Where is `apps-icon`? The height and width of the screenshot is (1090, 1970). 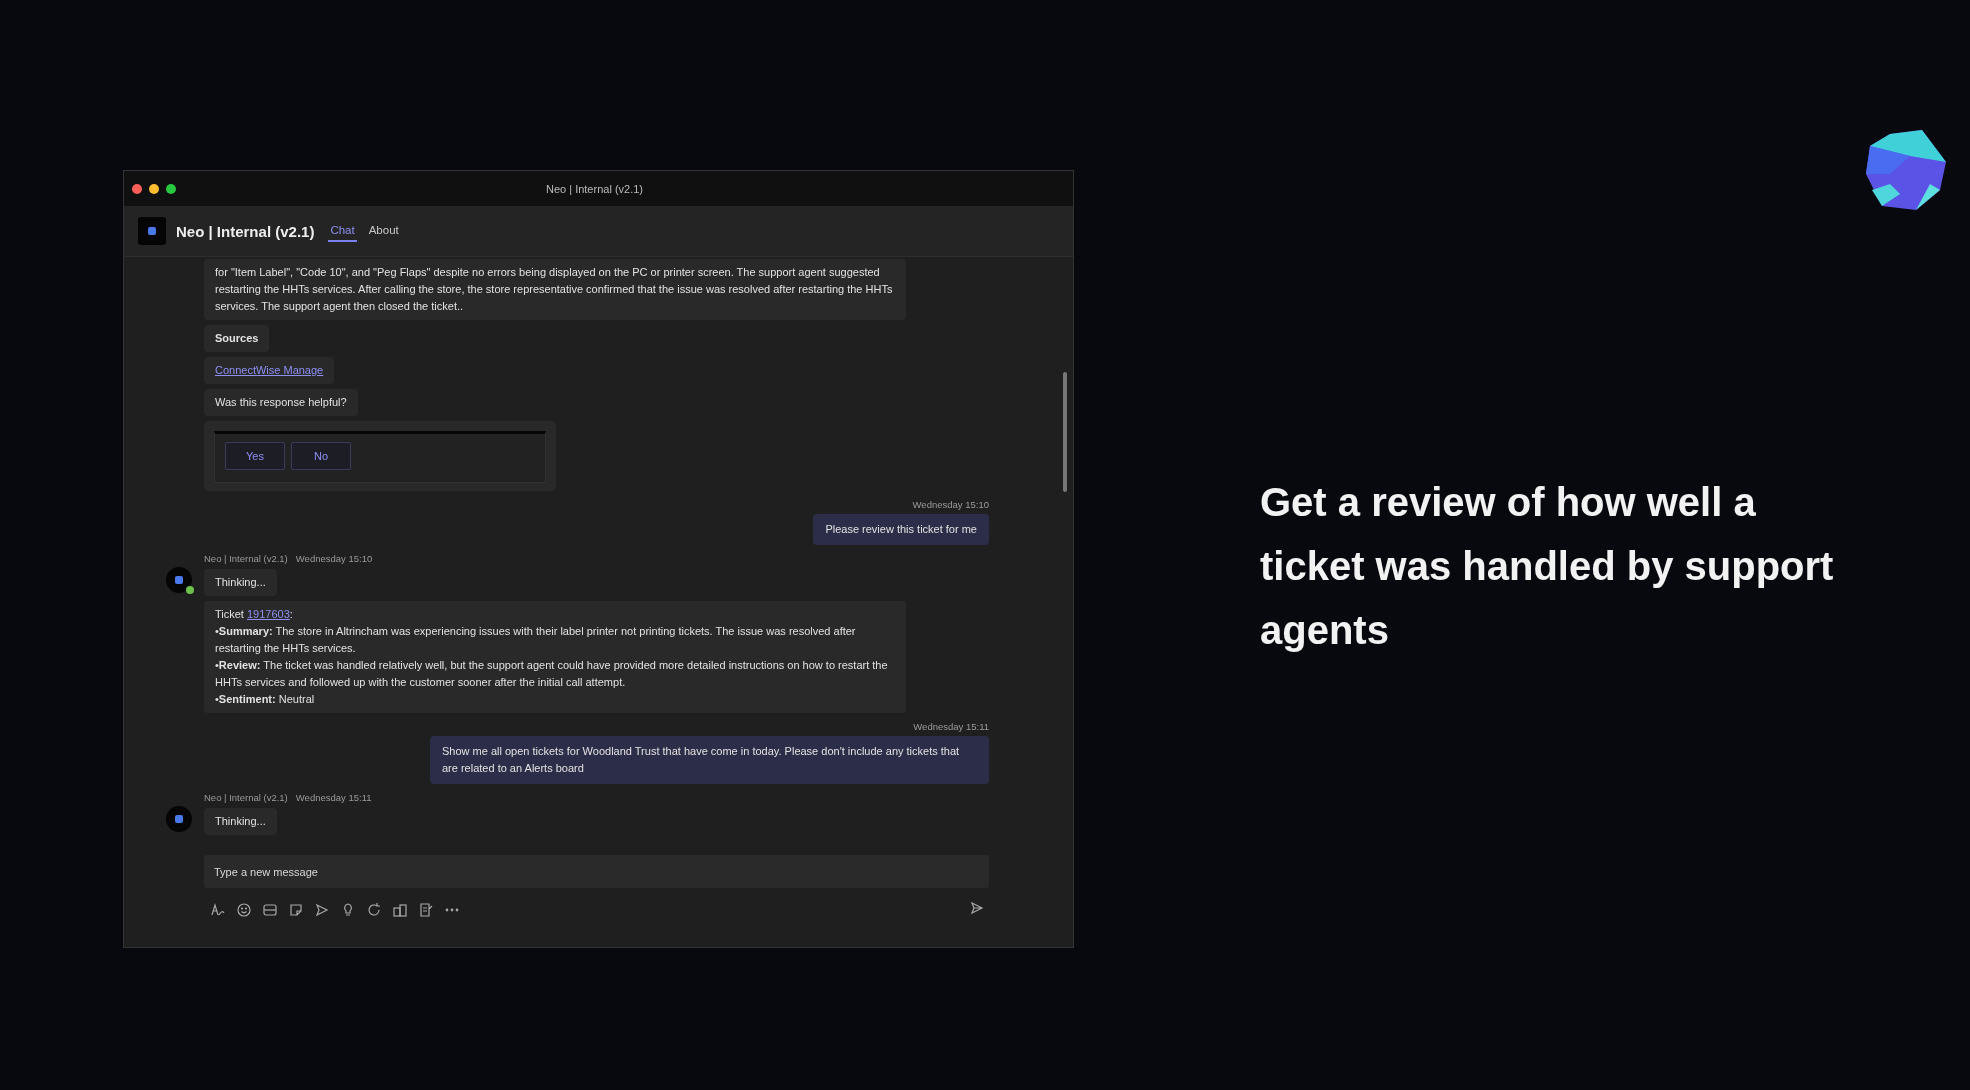
apps-icon is located at coordinates (400, 910).